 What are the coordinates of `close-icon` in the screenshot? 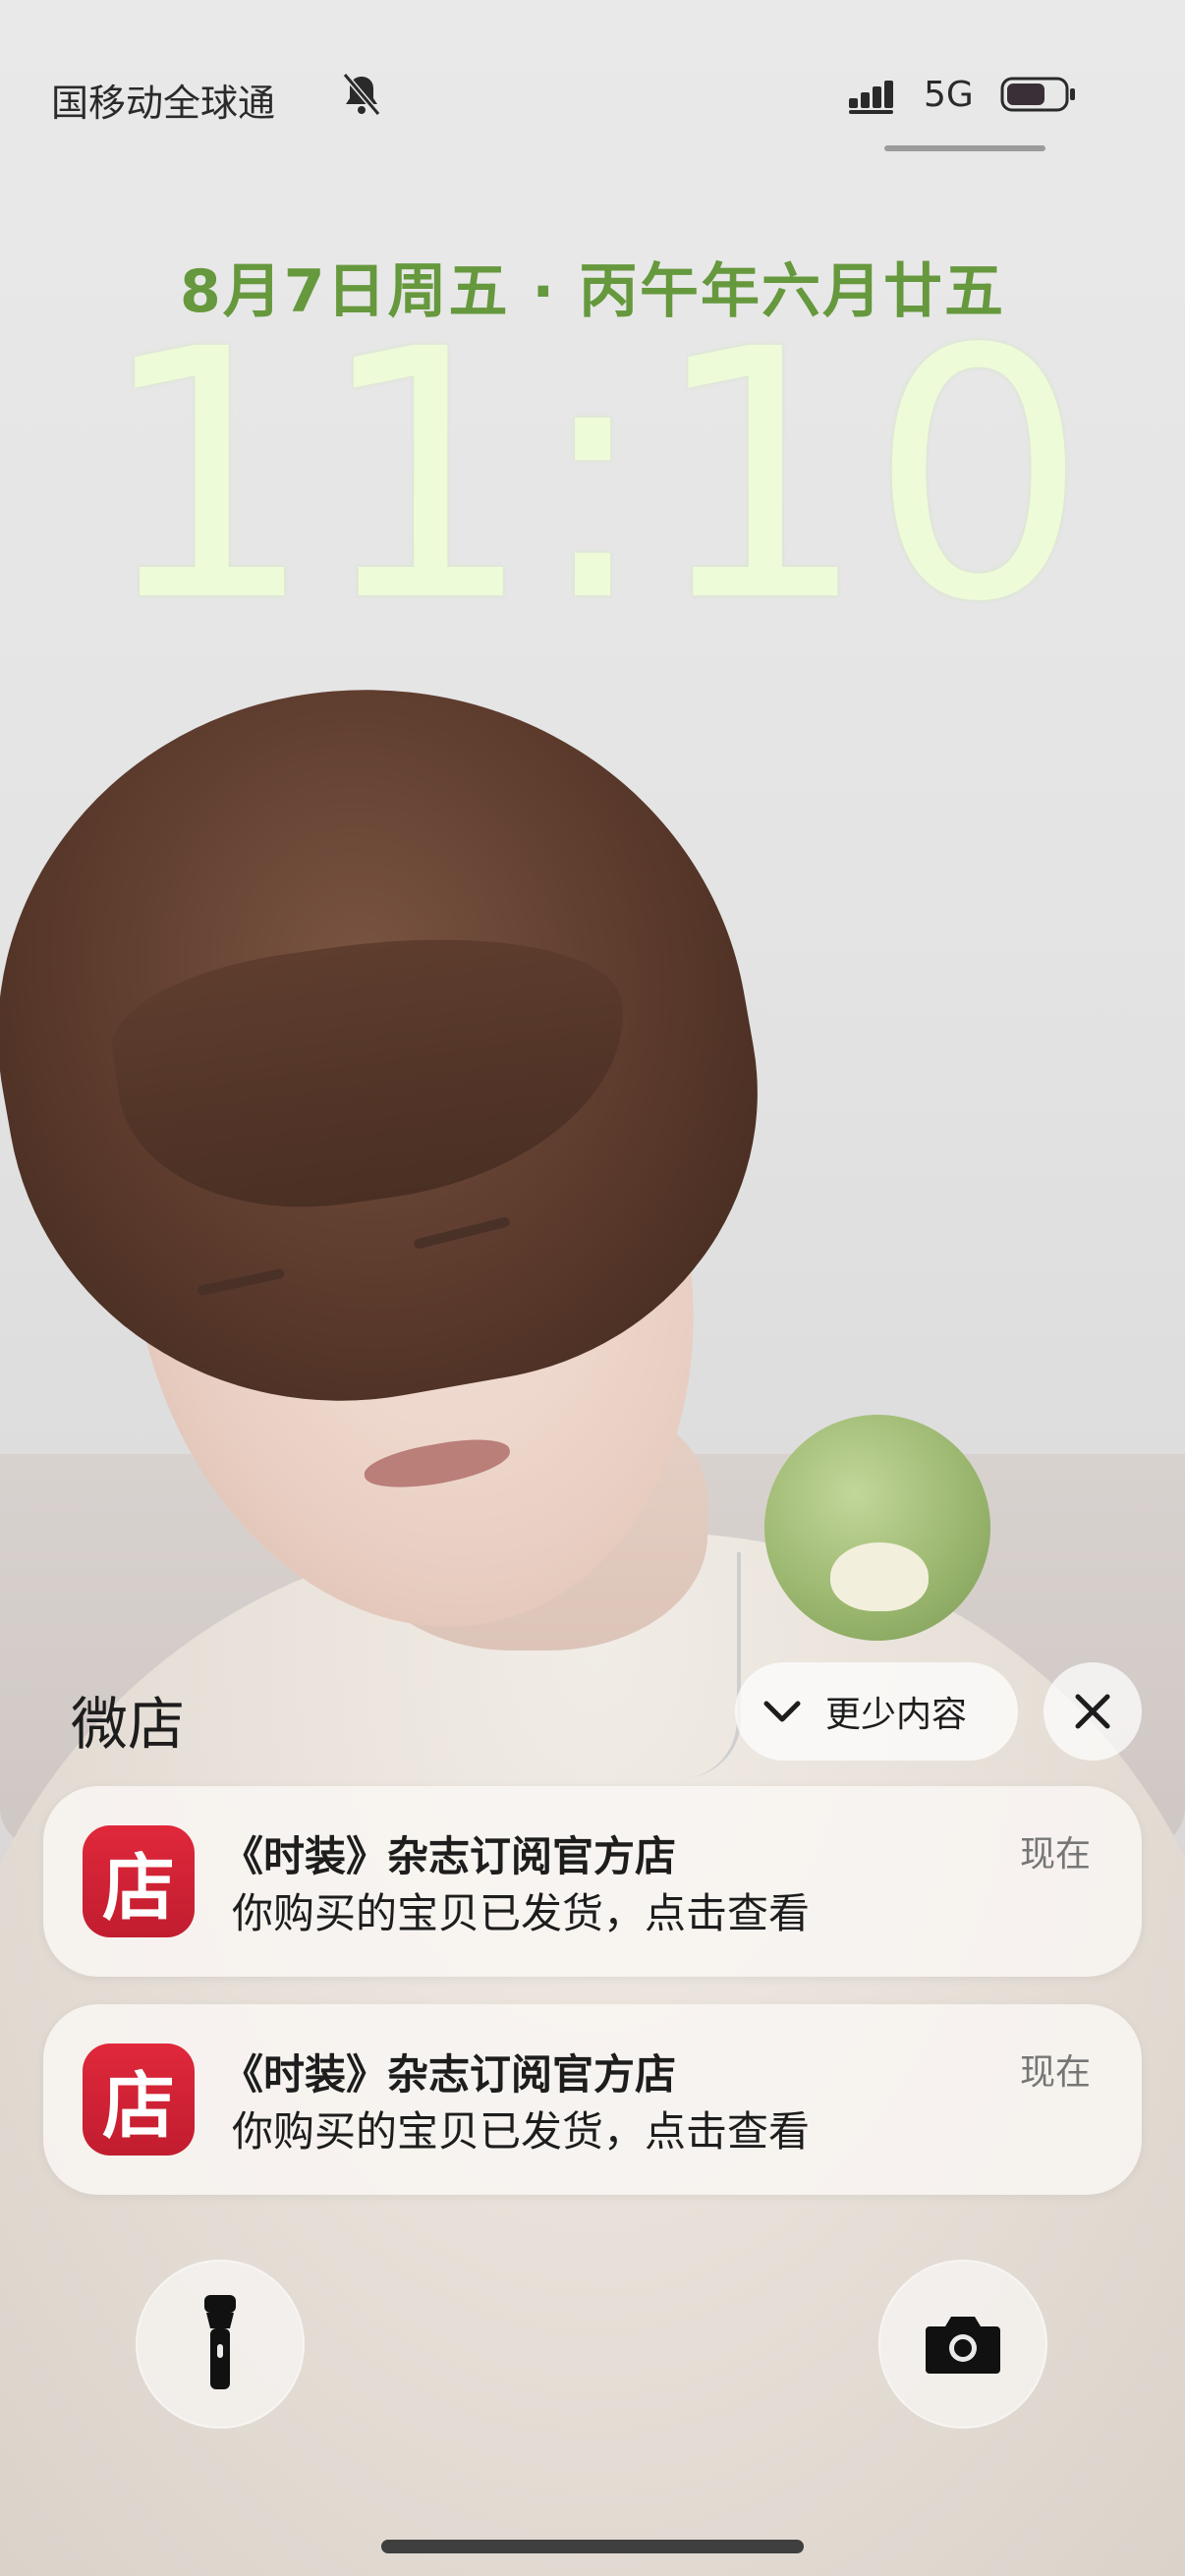 It's located at (1092, 1711).